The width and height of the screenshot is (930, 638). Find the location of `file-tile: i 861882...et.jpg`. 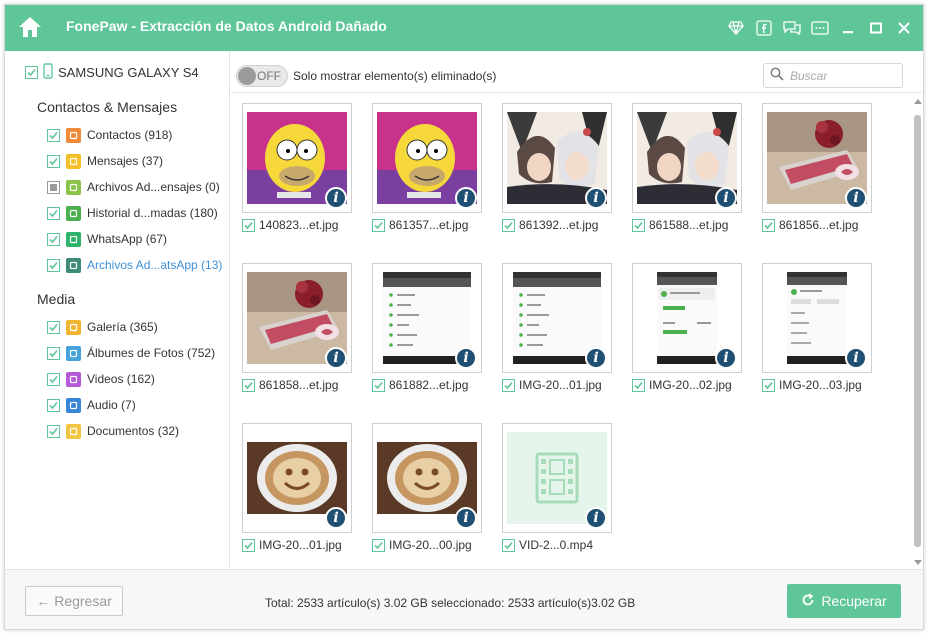

file-tile: i 861882...et.jpg is located at coordinates (437, 327).